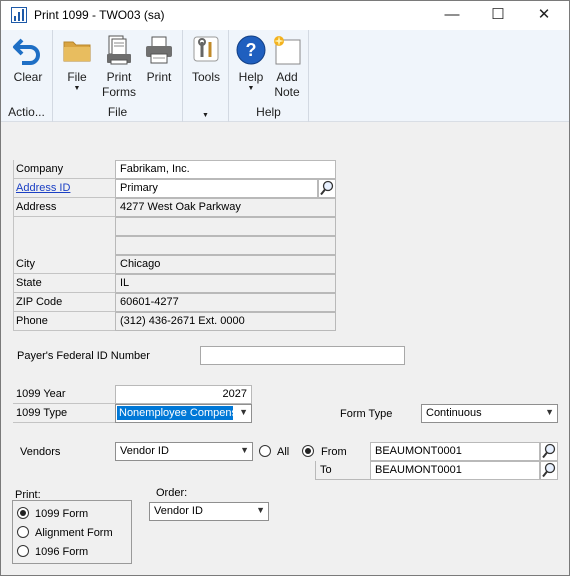 This screenshot has width=570, height=576. What do you see at coordinates (326, 470) in the screenshot?
I see `vendors-to-label: To` at bounding box center [326, 470].